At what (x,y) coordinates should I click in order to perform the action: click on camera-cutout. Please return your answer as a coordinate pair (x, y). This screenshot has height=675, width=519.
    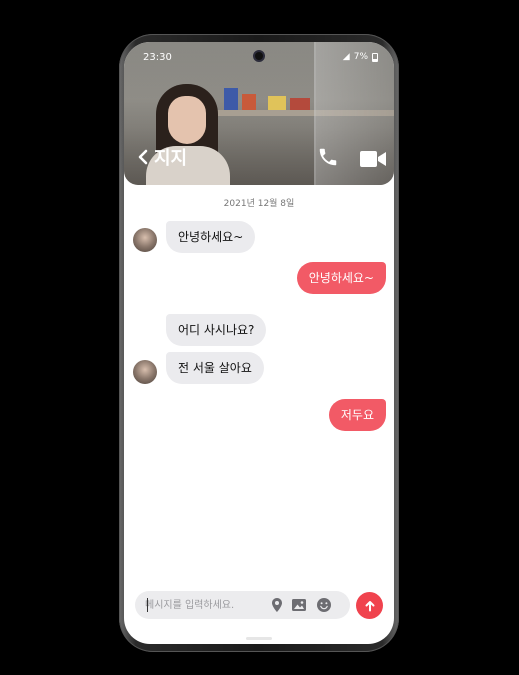
    Looking at the image, I should click on (259, 56).